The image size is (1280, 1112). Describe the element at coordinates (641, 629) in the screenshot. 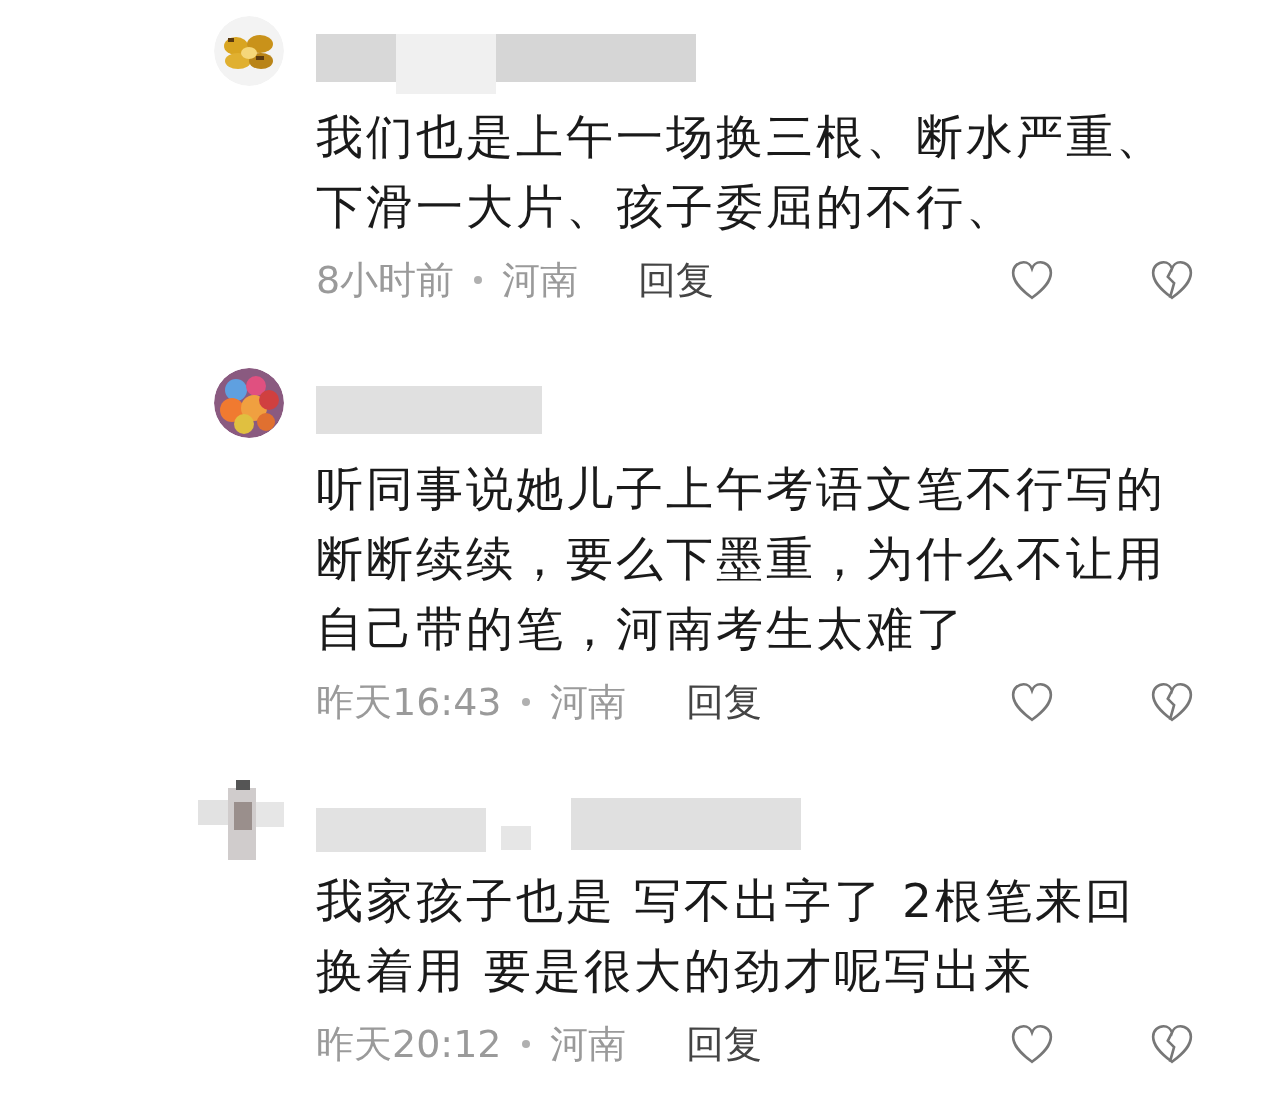

I see `comment-text: 自己带的笔，河南考生太难了` at that location.